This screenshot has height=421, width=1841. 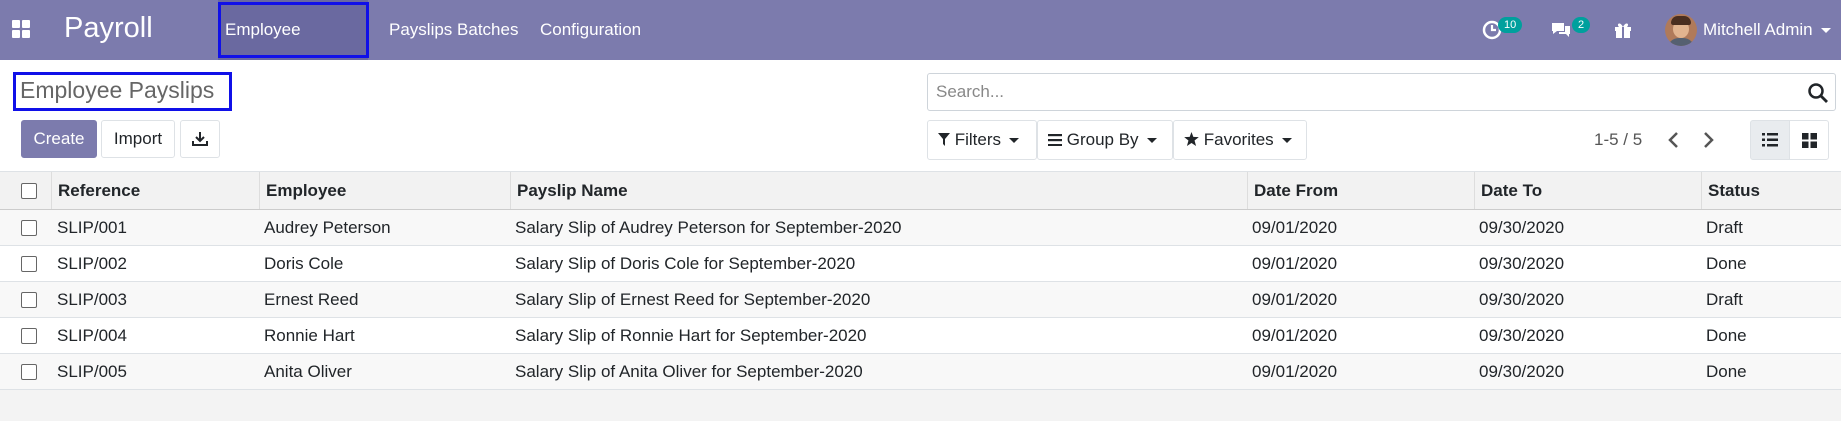 I want to click on cell-employee: Anita Oliver, so click(x=308, y=371).